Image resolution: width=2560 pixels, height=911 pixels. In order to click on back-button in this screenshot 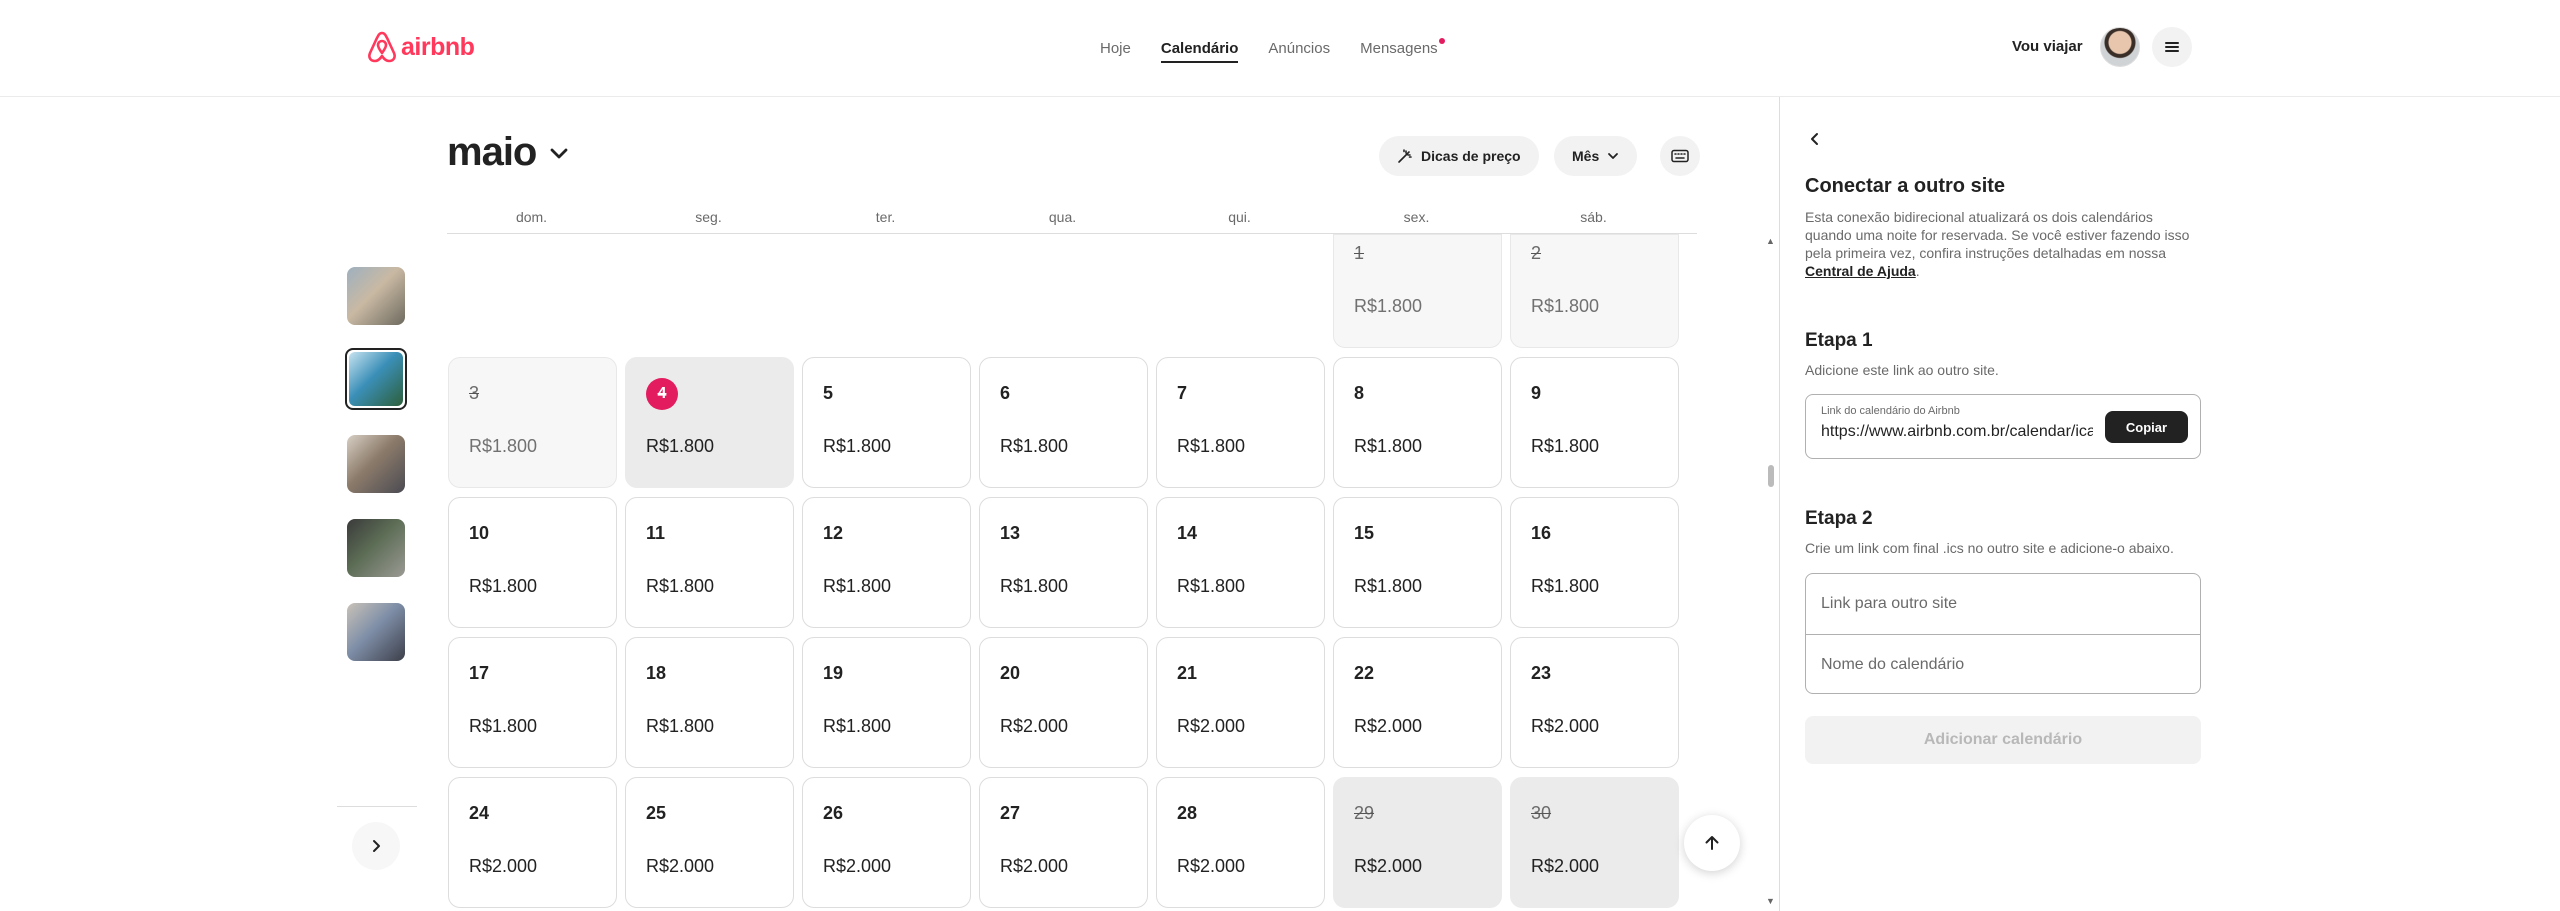, I will do `click(1815, 139)`.